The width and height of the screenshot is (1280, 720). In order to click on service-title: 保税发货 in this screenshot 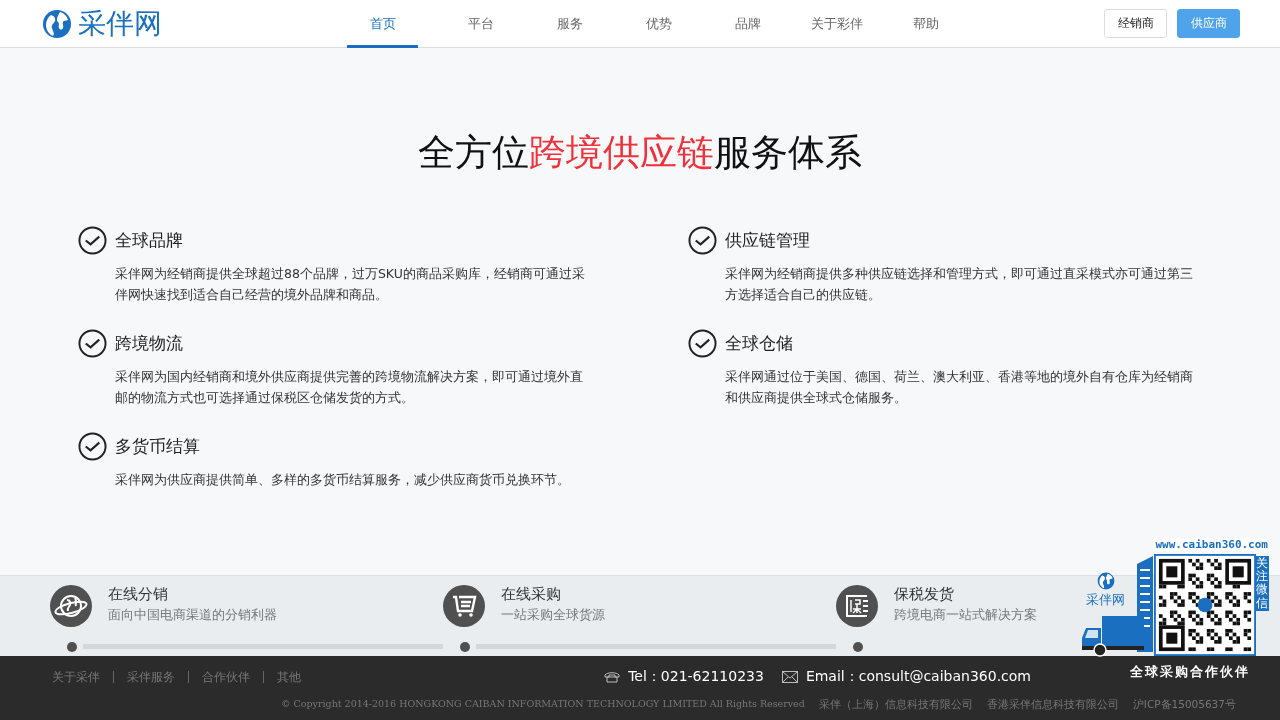, I will do `click(924, 594)`.